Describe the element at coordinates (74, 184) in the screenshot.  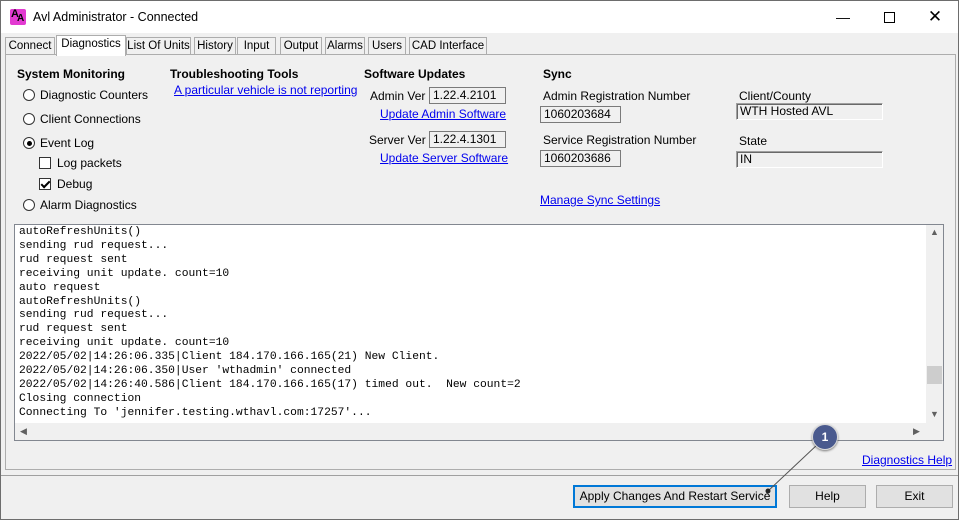
I see `debug-label: Debug` at that location.